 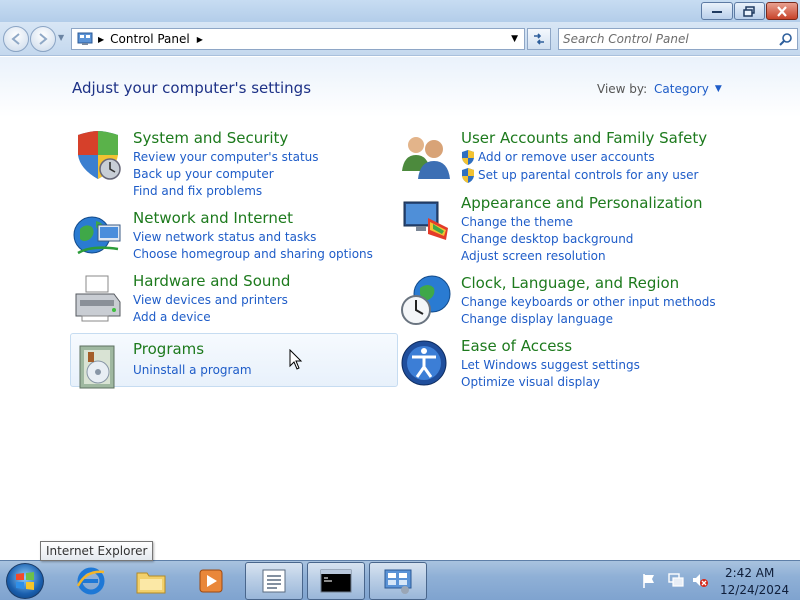 What do you see at coordinates (97, 367) in the screenshot?
I see `programs-icon` at bounding box center [97, 367].